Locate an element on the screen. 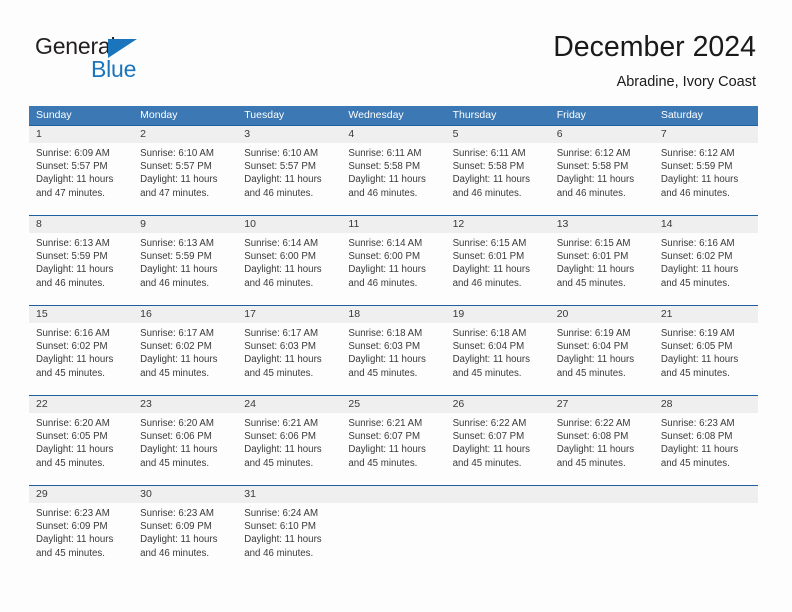 The width and height of the screenshot is (792, 612). day-number: 27 is located at coordinates (602, 404).